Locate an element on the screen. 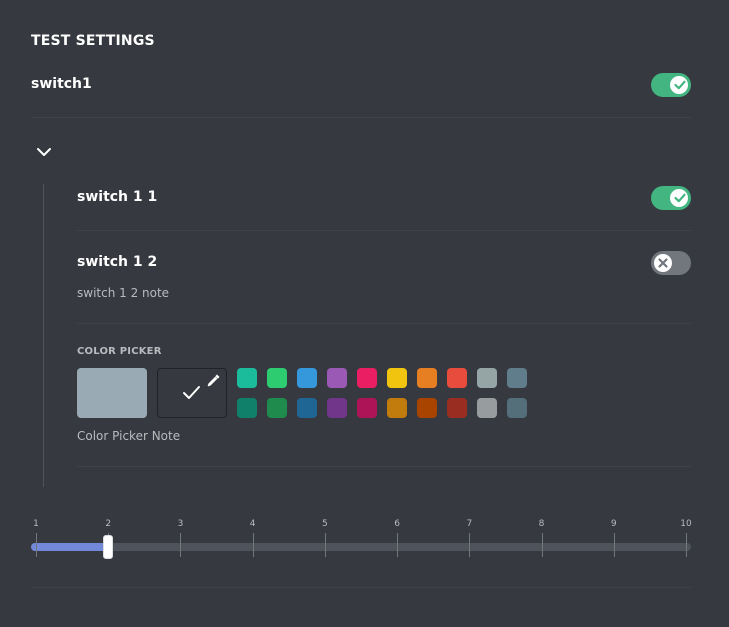 The height and width of the screenshot is (627, 729). chevron-down-icon is located at coordinates (44, 152).